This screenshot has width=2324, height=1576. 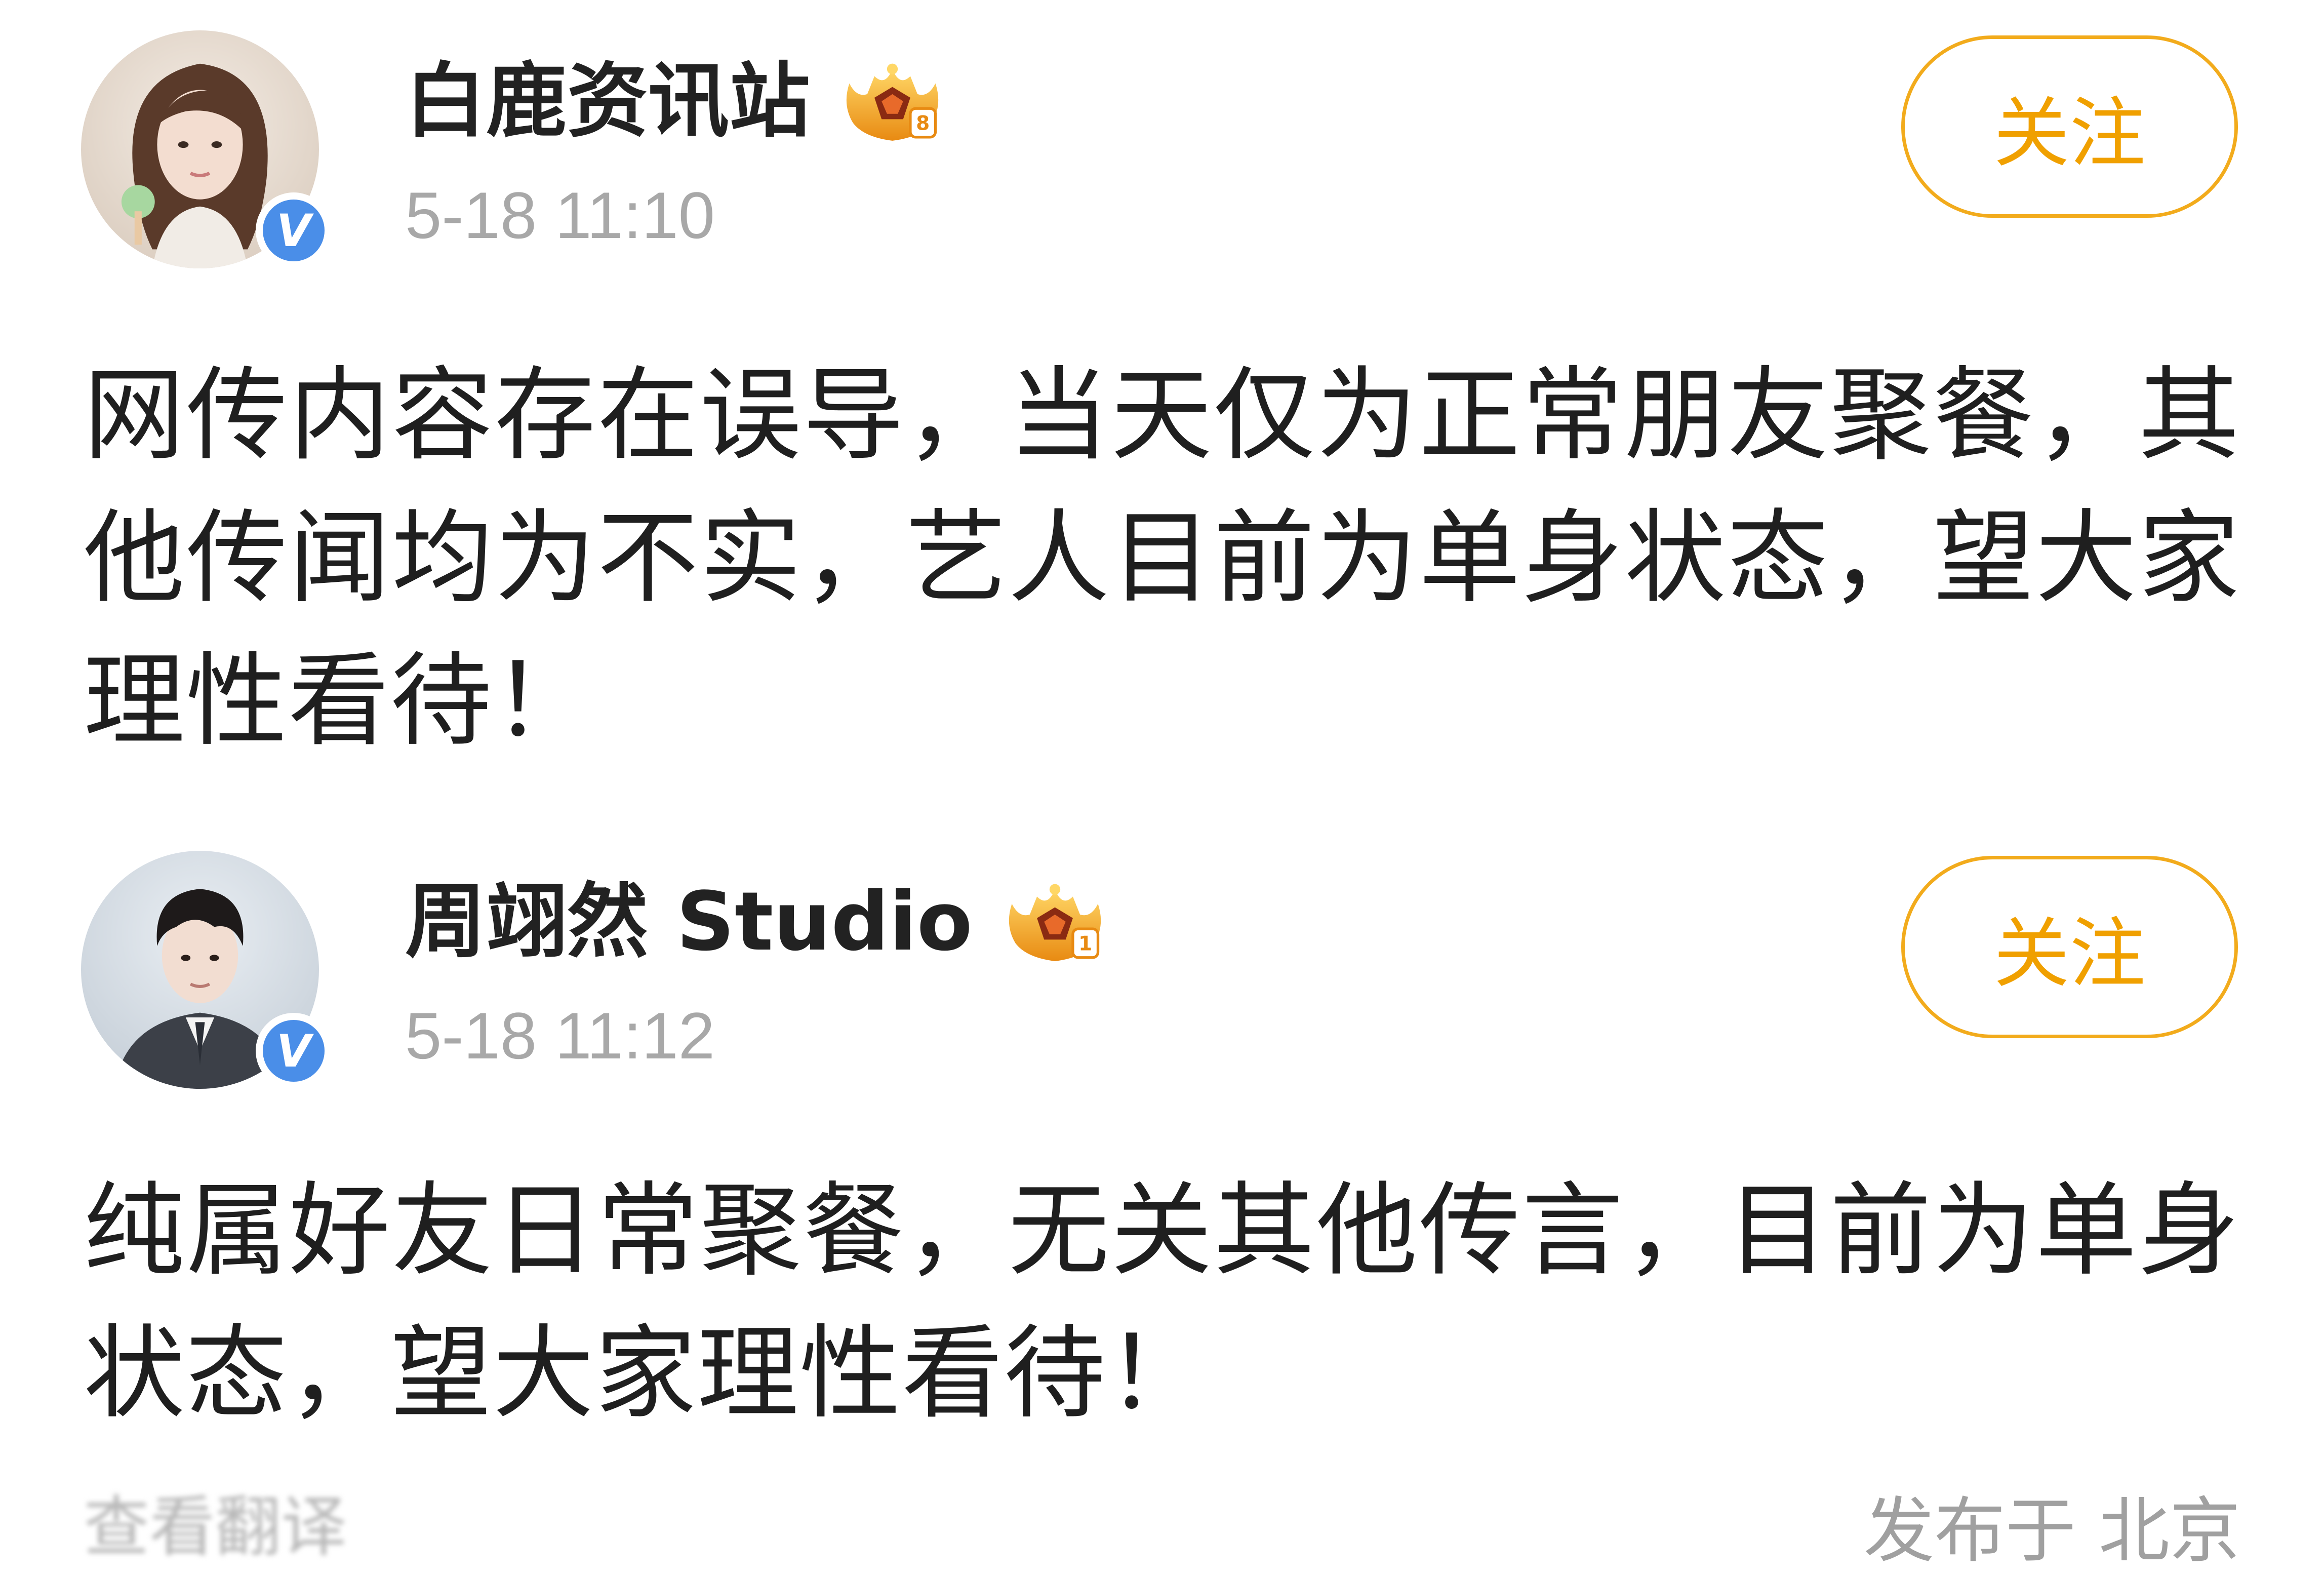 I want to click on crown-level-icon: 1, so click(x=1055, y=922).